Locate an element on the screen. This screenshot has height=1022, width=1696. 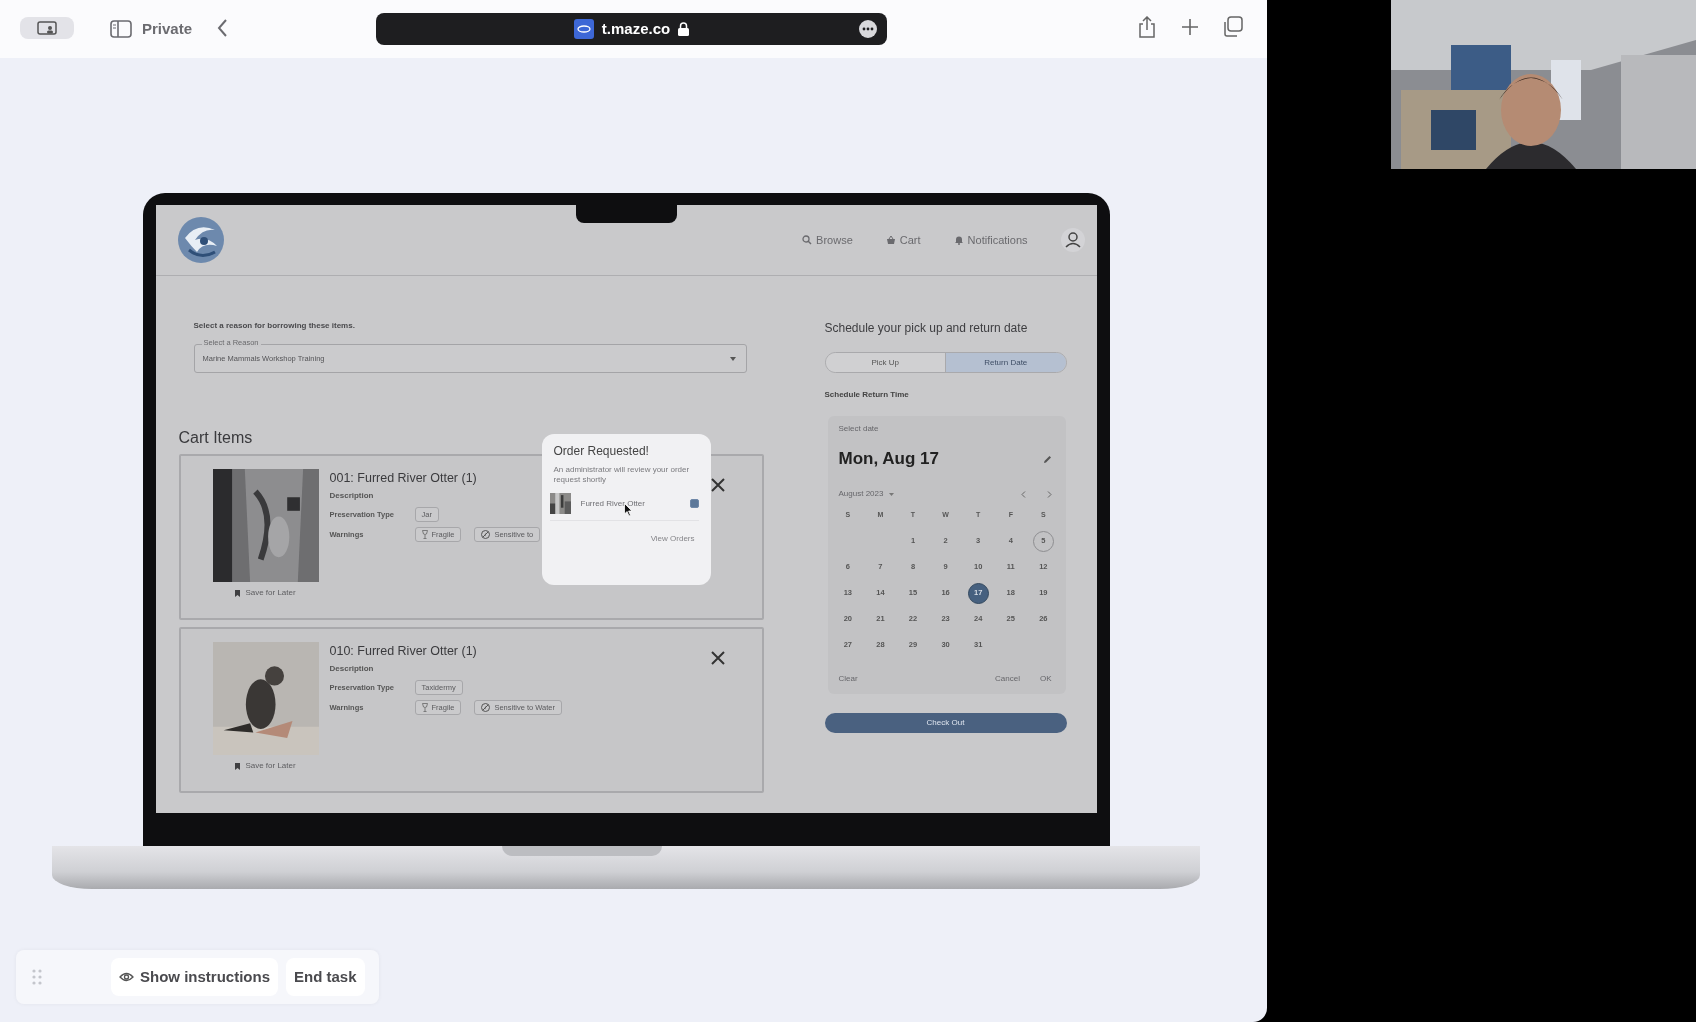
private-button: Private is located at coordinates (151, 29).